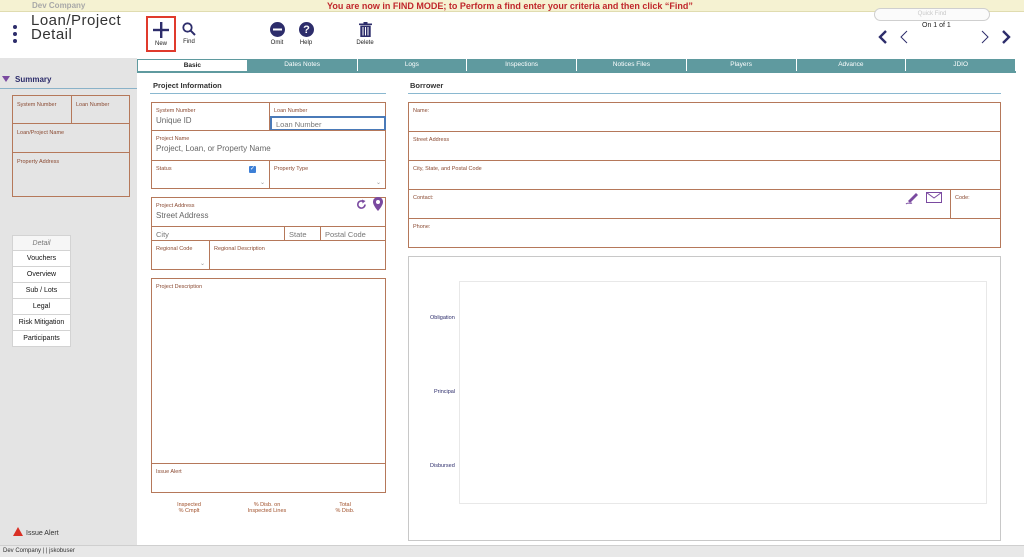  I want to click on summary-loan-number: Loan Number, so click(100, 109).